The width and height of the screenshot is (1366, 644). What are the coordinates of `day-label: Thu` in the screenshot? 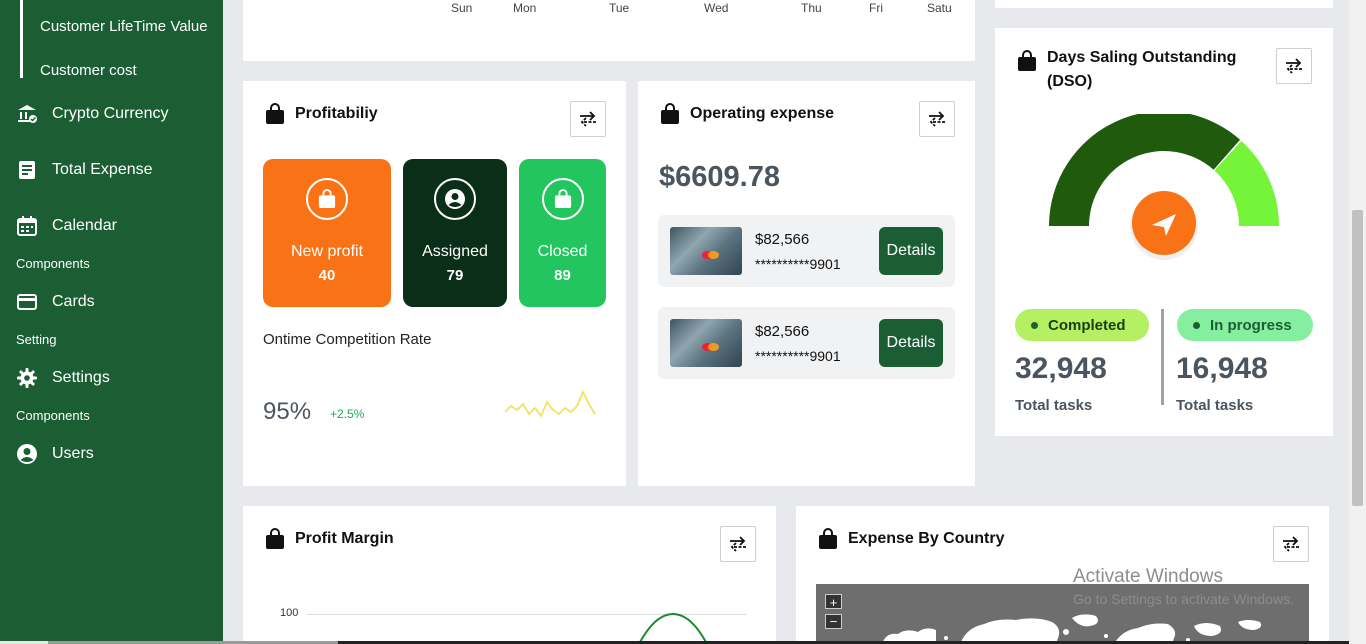 It's located at (811, 8).